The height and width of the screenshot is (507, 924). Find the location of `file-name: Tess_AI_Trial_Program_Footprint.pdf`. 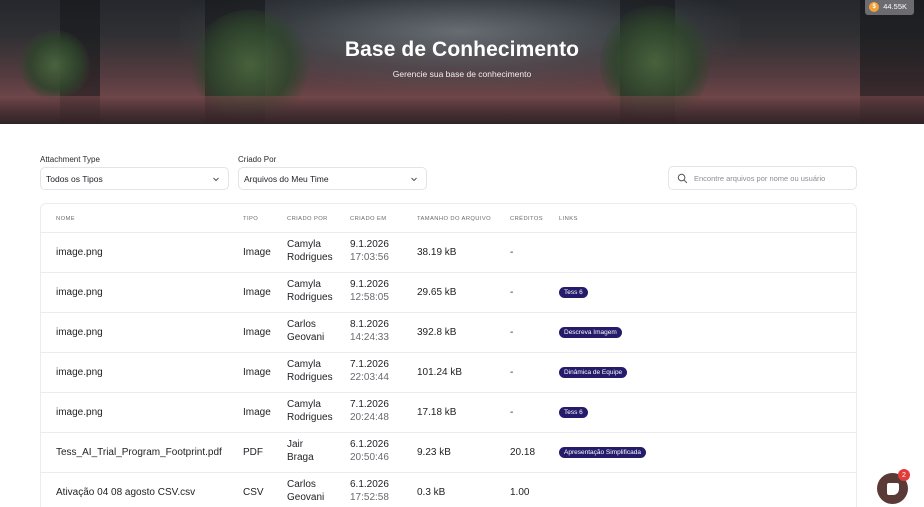

file-name: Tess_AI_Trial_Program_Footprint.pdf is located at coordinates (139, 452).